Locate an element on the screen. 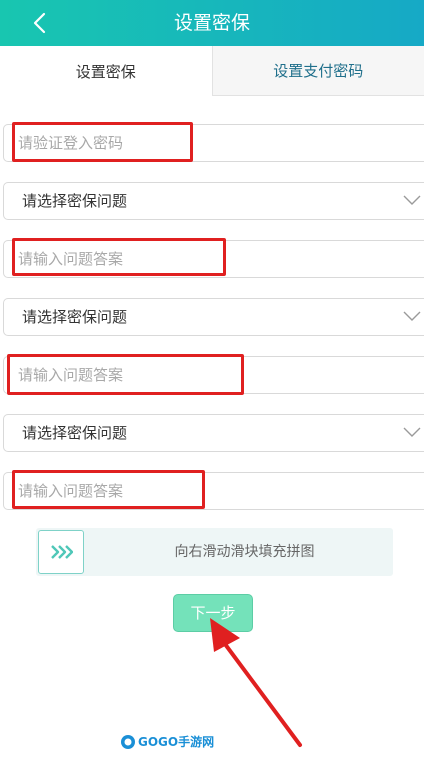  question-select-2: 请选择密保问题 is located at coordinates (213, 317).